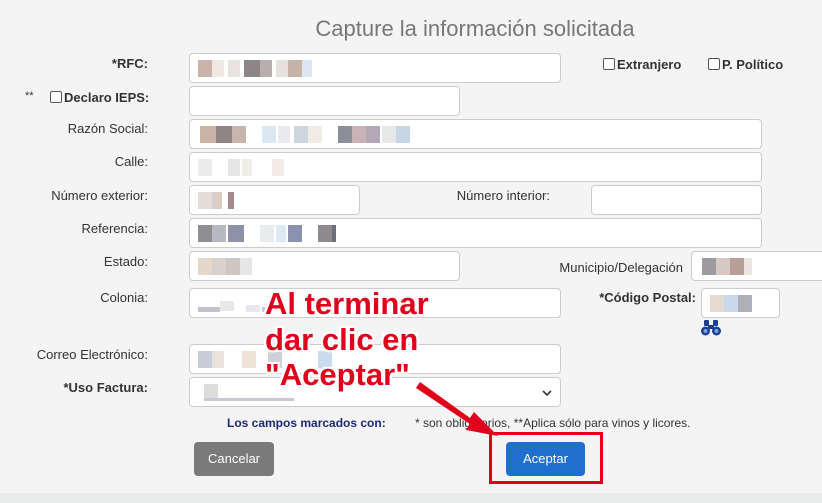 This screenshot has width=822, height=503. What do you see at coordinates (475, 134) in the screenshot?
I see `razon-social-input` at bounding box center [475, 134].